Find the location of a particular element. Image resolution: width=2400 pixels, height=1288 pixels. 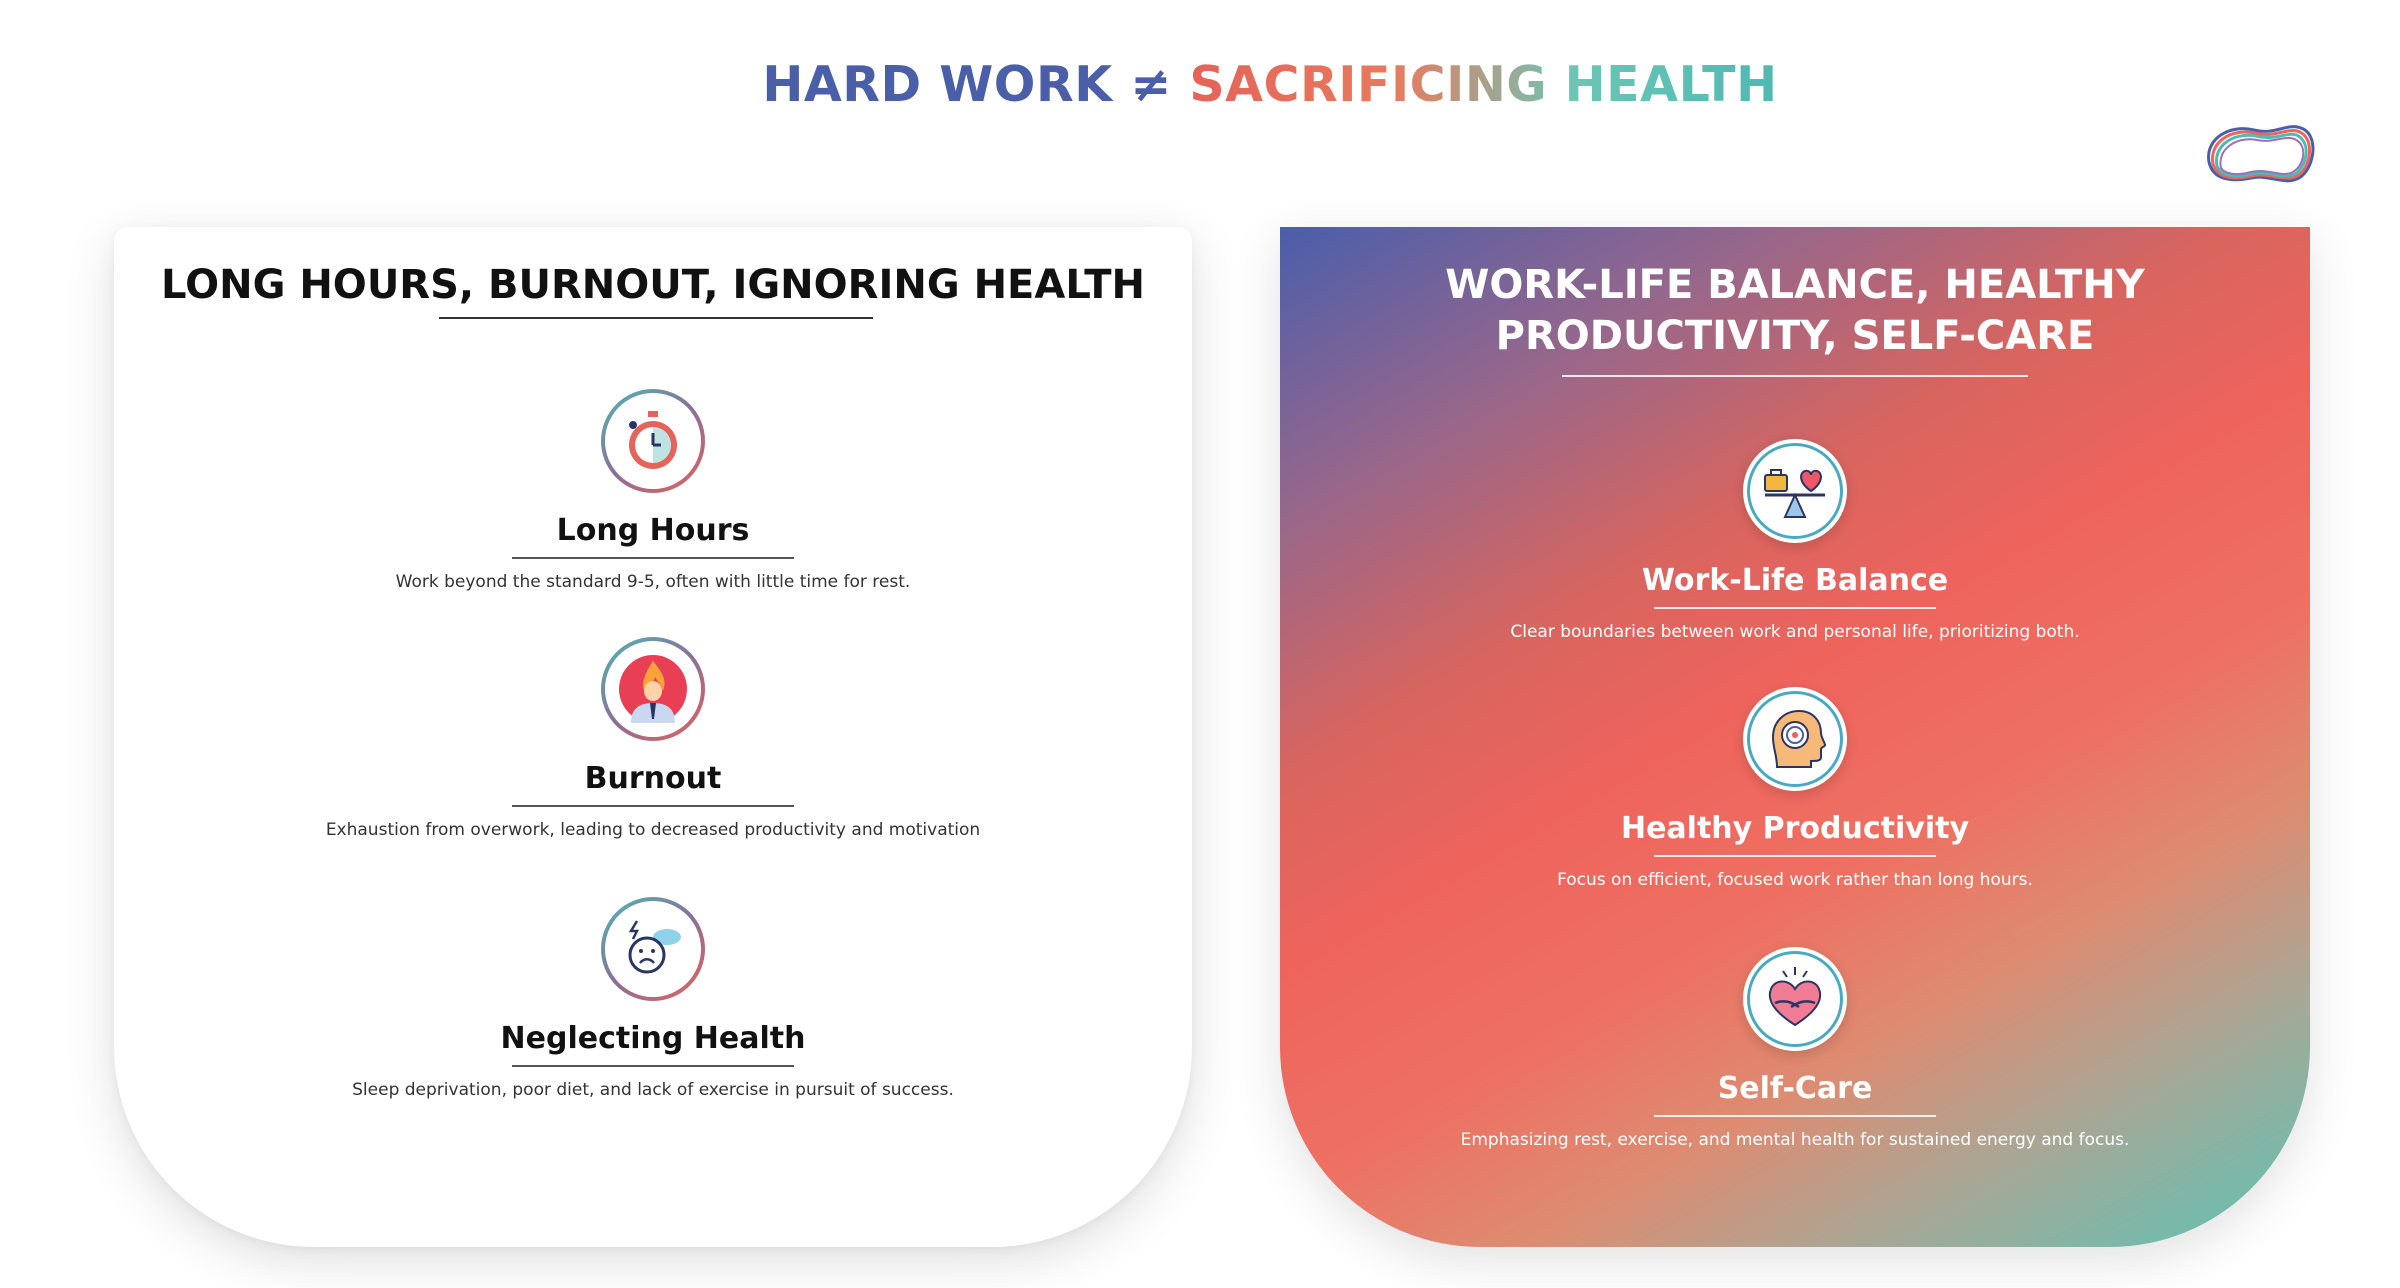

item-title: Long Hours is located at coordinates (653, 530).